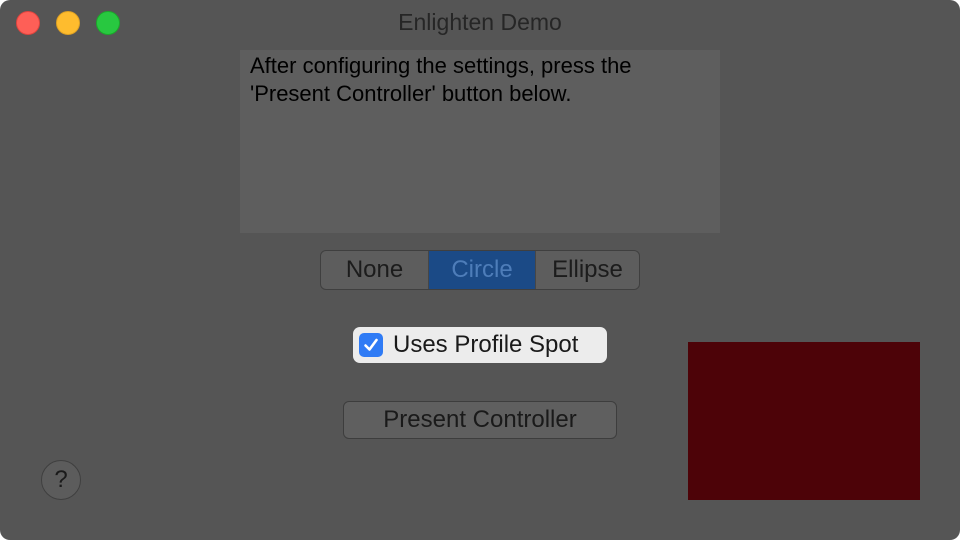  I want to click on segment-circle: Circle, so click(482, 270).